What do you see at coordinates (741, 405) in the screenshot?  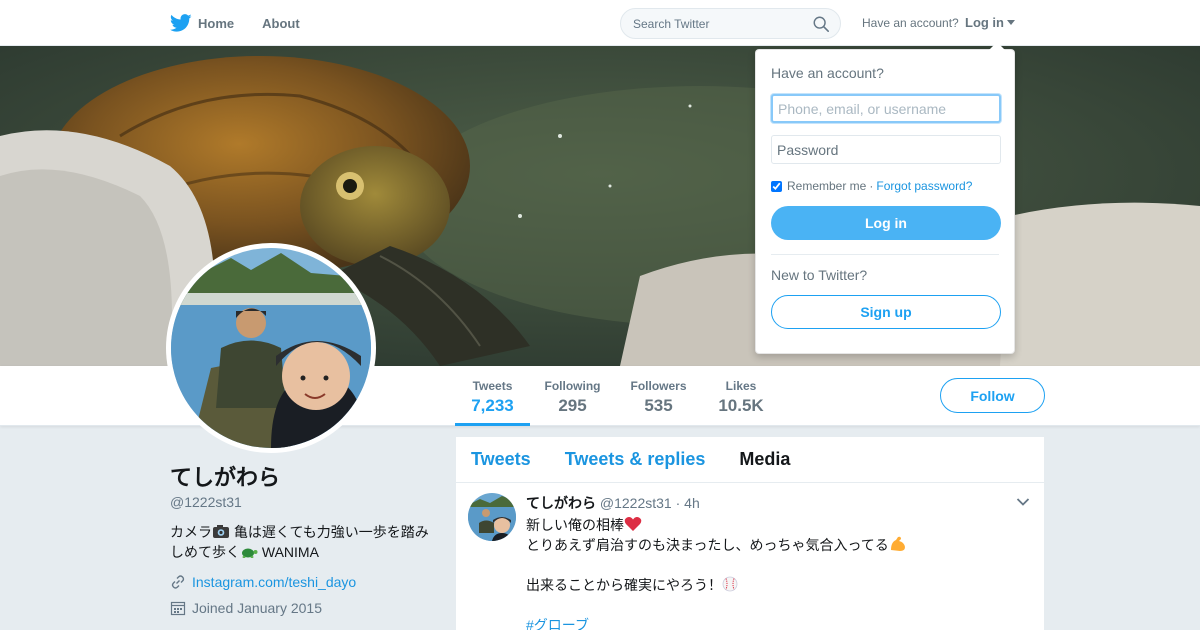 I see `stat-likes-value: 10.5K` at bounding box center [741, 405].